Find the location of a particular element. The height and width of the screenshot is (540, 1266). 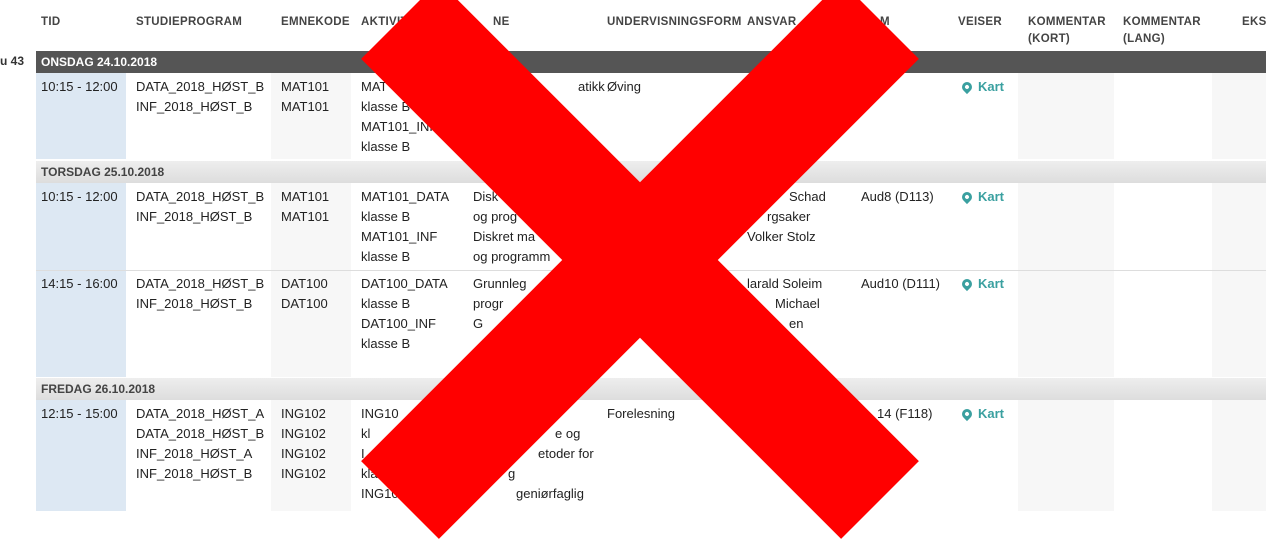

room-cell: Aud10 (D111) is located at coordinates (901, 283).